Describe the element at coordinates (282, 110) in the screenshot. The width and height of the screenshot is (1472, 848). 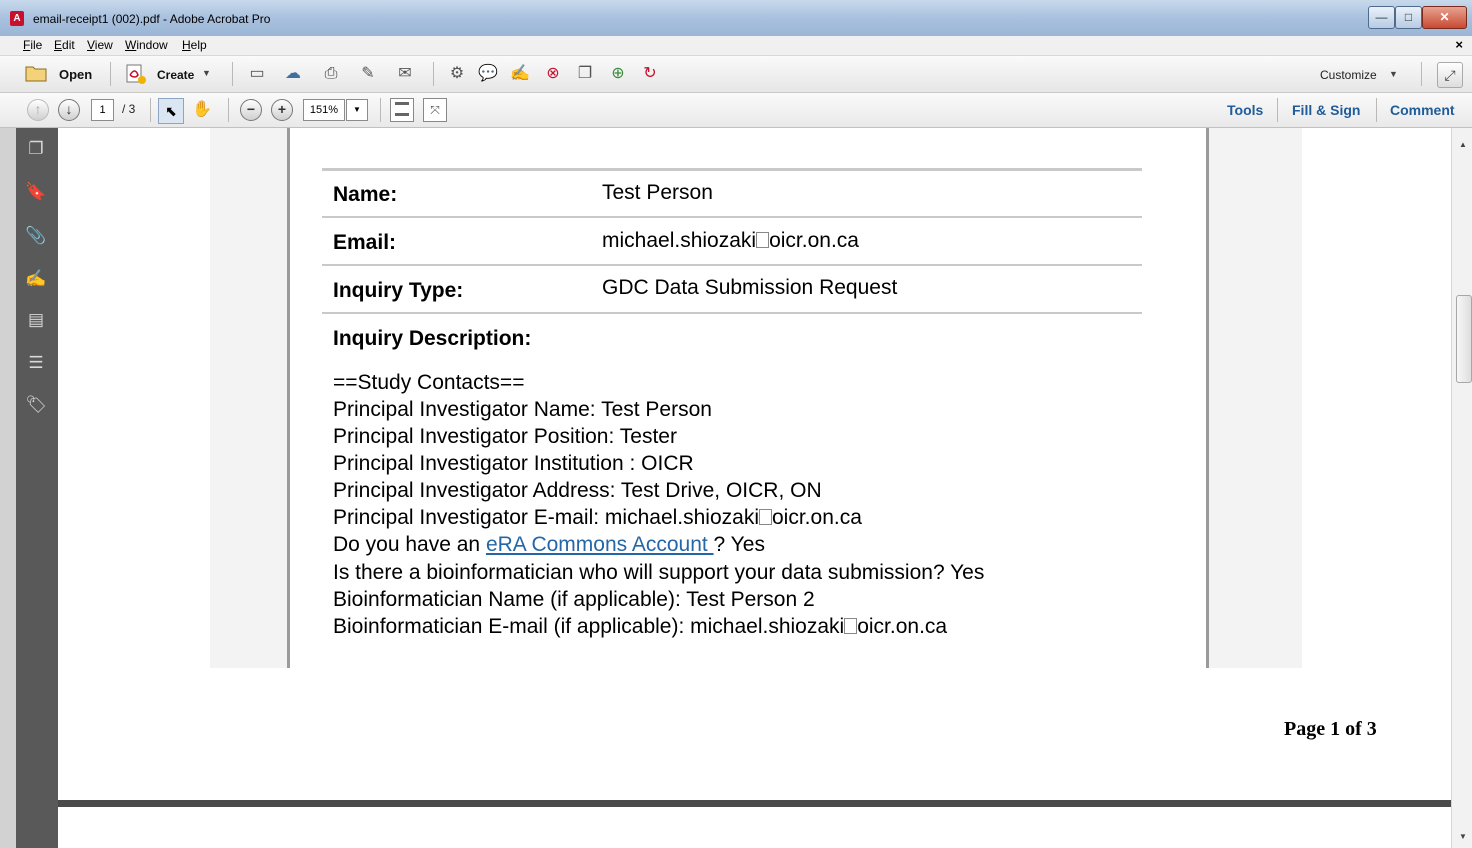
I see `zoom-in-icon: +` at that location.